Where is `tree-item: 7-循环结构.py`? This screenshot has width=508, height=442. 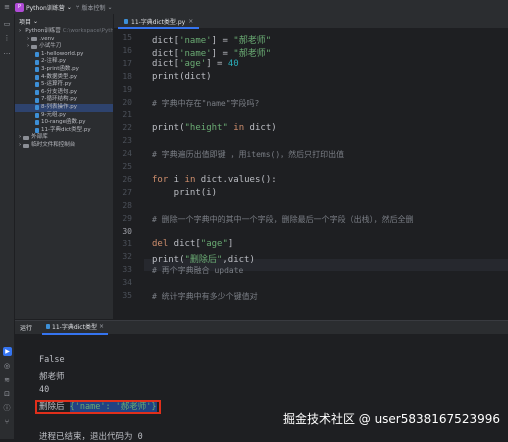 tree-item: 7-循环结构.py is located at coordinates (64, 100).